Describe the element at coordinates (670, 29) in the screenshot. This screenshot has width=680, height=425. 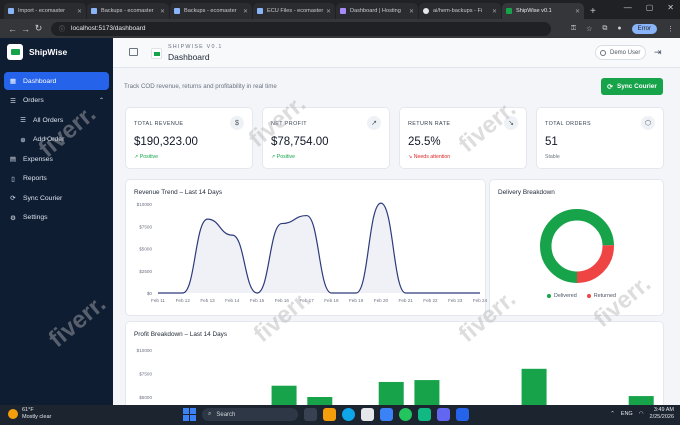
I see `menu-dots-icon: ⋮` at that location.